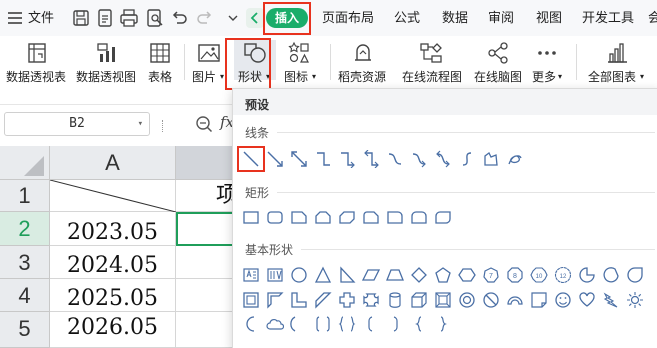 The width and height of the screenshot is (657, 348). I want to click on folded-corner-icon, so click(539, 300).